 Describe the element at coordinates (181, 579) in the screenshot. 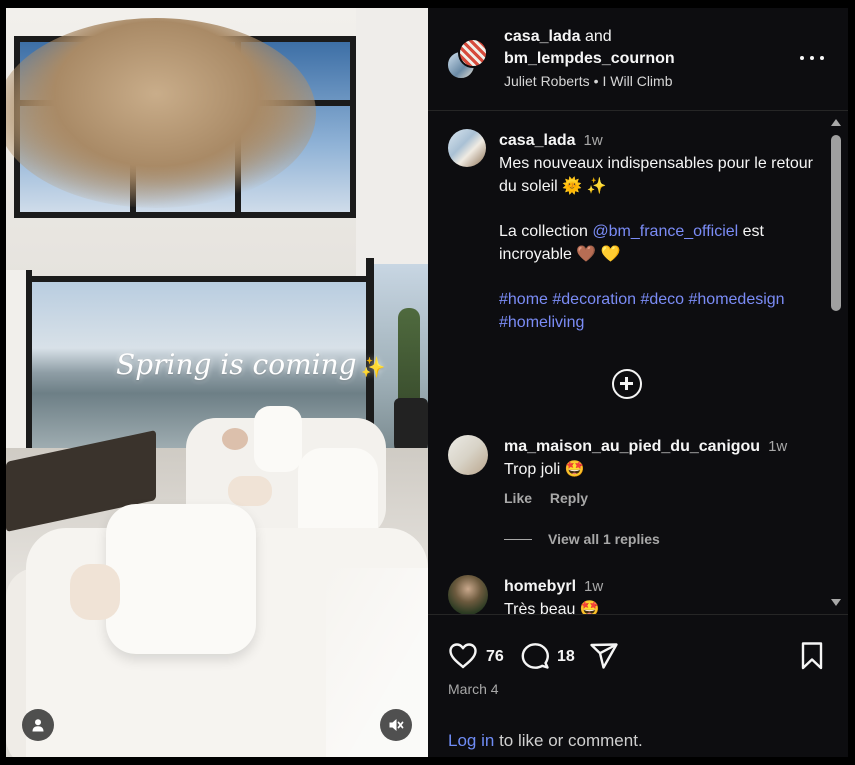

I see `cushion` at that location.